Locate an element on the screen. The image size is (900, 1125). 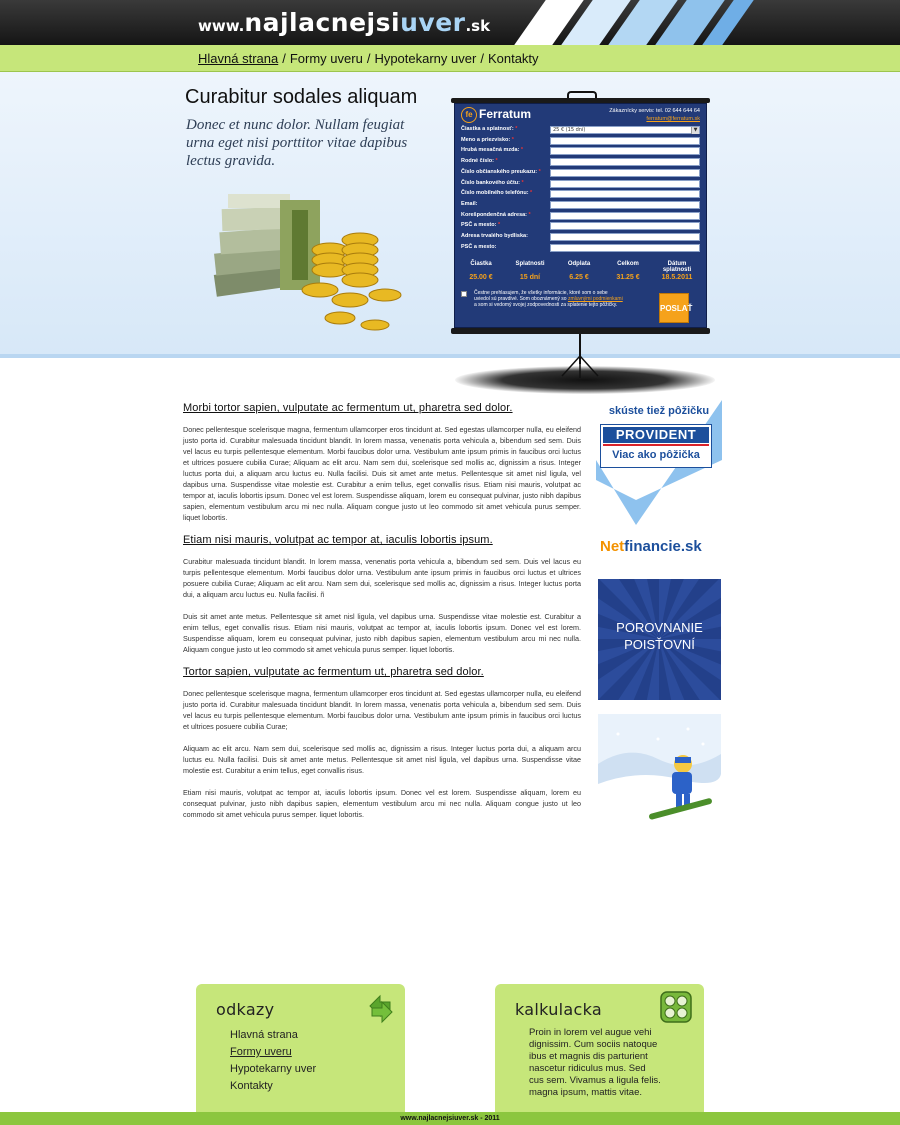
money-illustration is located at coordinates (307, 262).